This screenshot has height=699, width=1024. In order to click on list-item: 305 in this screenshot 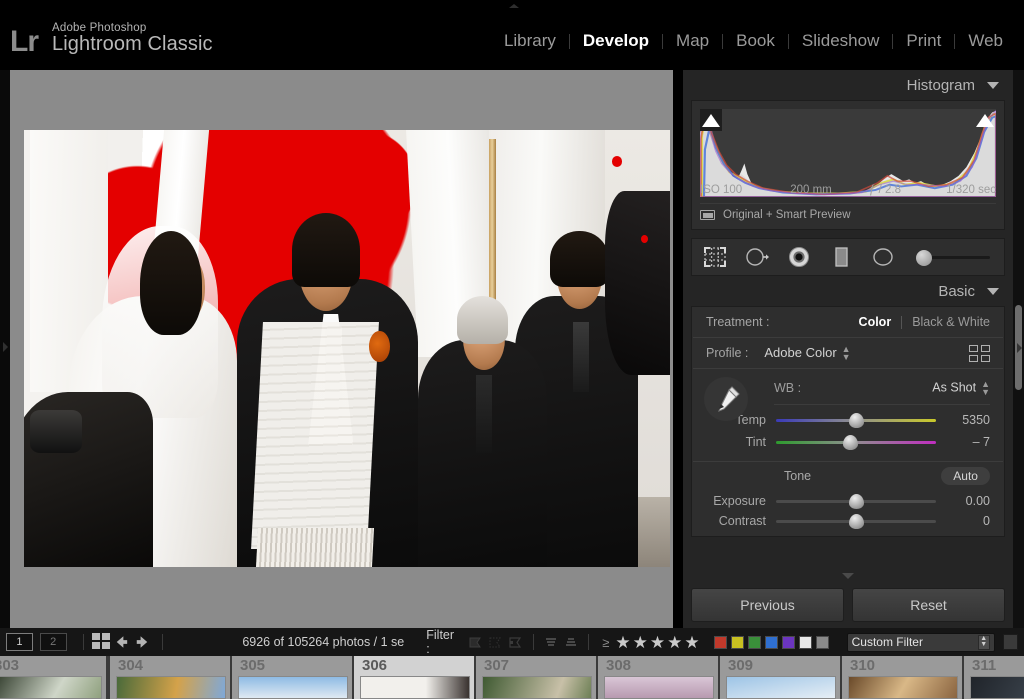, I will do `click(293, 677)`.